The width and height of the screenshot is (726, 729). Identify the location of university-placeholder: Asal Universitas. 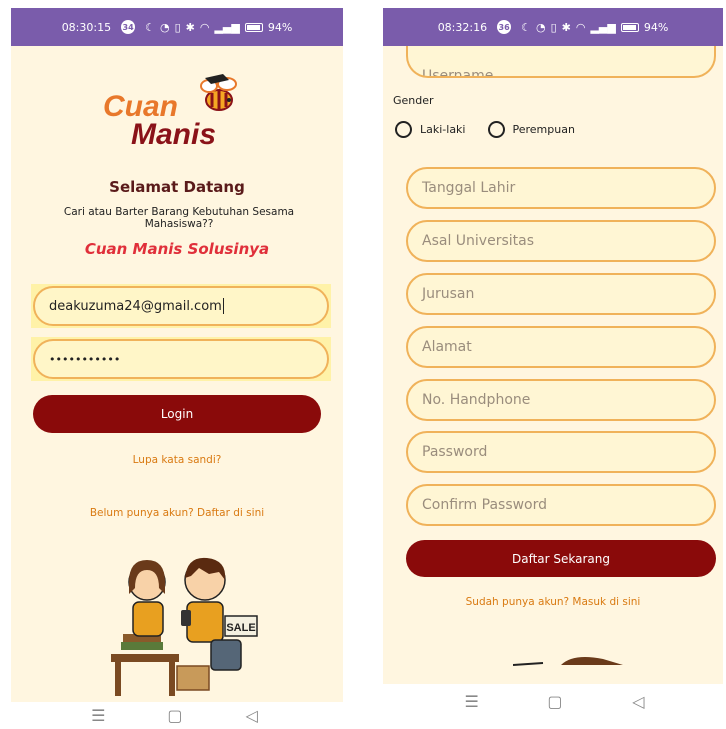
(478, 241).